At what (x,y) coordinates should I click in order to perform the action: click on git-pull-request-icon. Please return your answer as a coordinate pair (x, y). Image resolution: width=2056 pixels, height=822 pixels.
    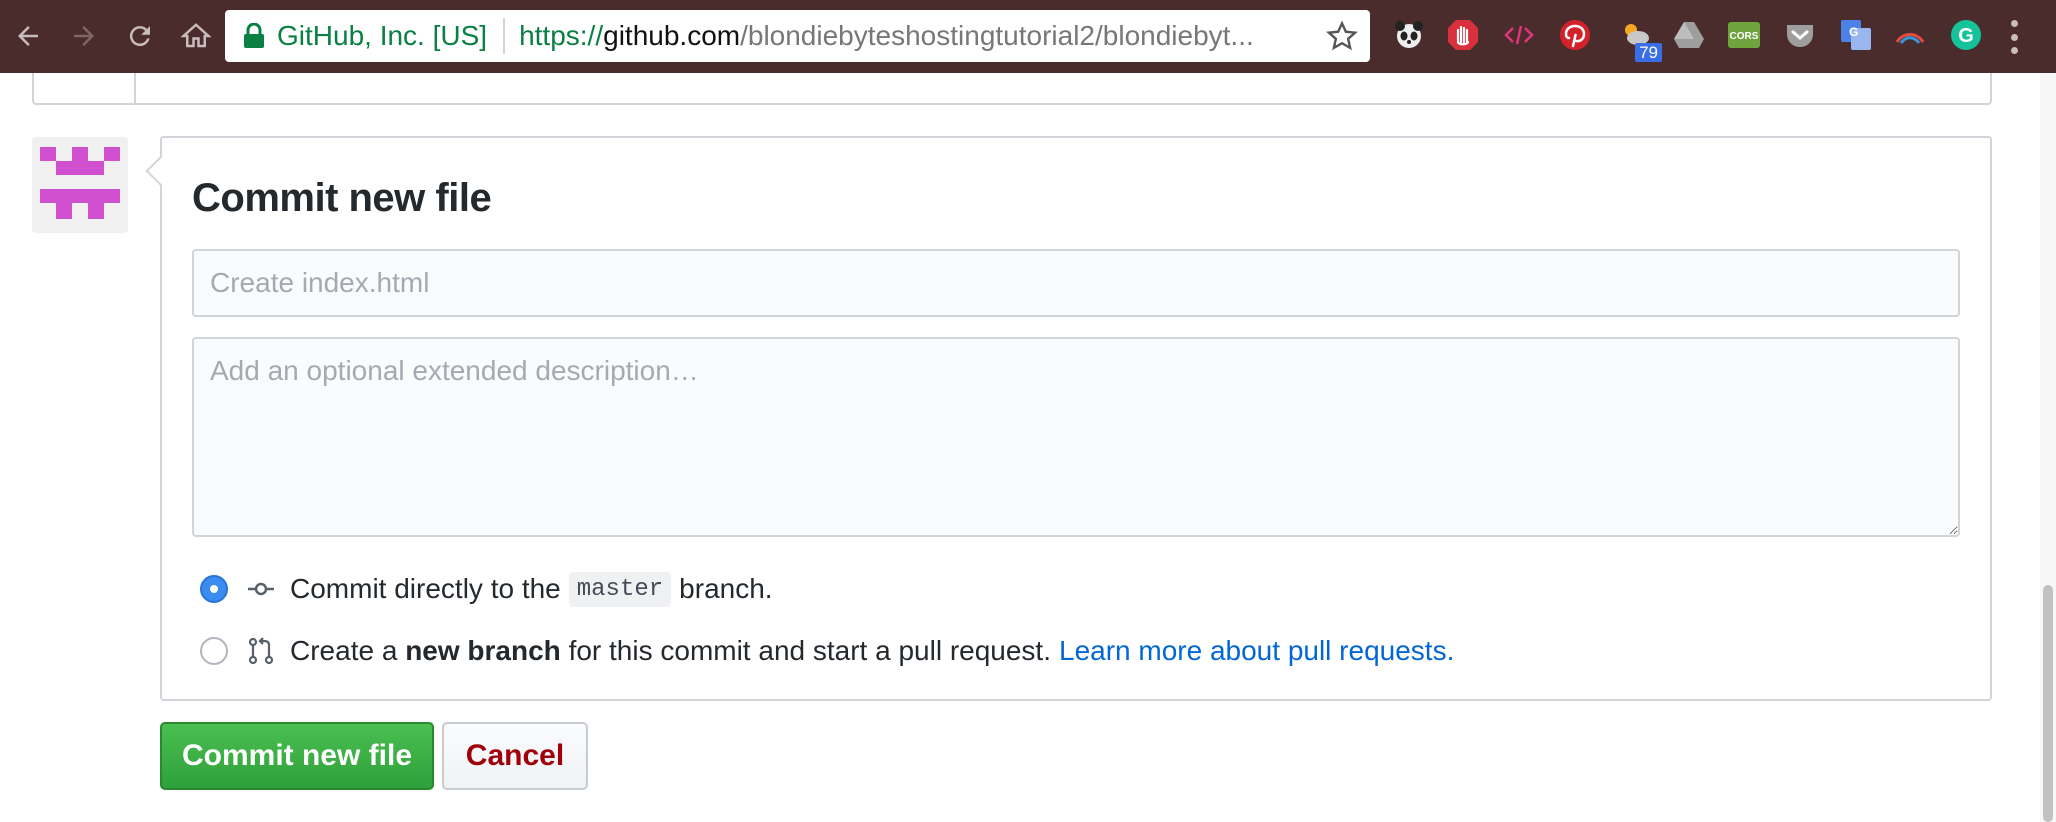
    Looking at the image, I should click on (261, 651).